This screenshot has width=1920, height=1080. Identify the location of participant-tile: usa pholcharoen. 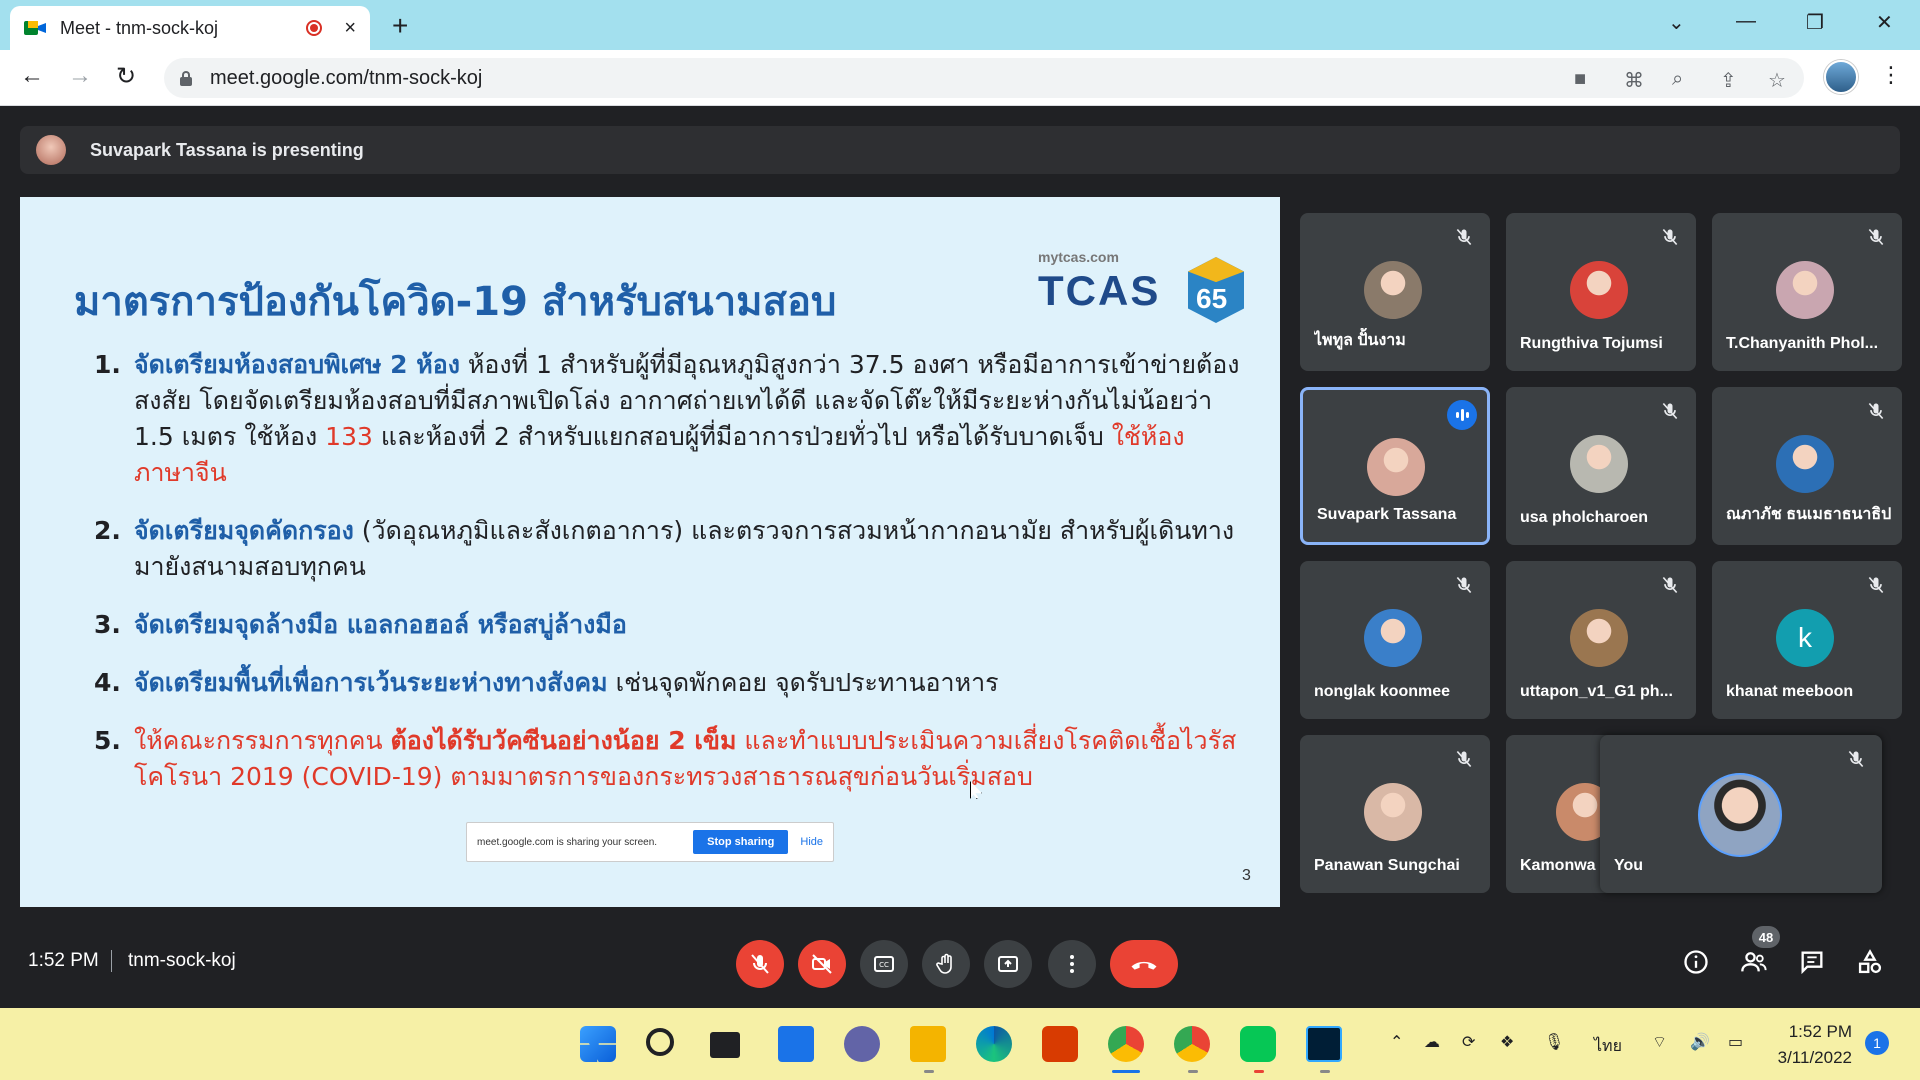
(1601, 466).